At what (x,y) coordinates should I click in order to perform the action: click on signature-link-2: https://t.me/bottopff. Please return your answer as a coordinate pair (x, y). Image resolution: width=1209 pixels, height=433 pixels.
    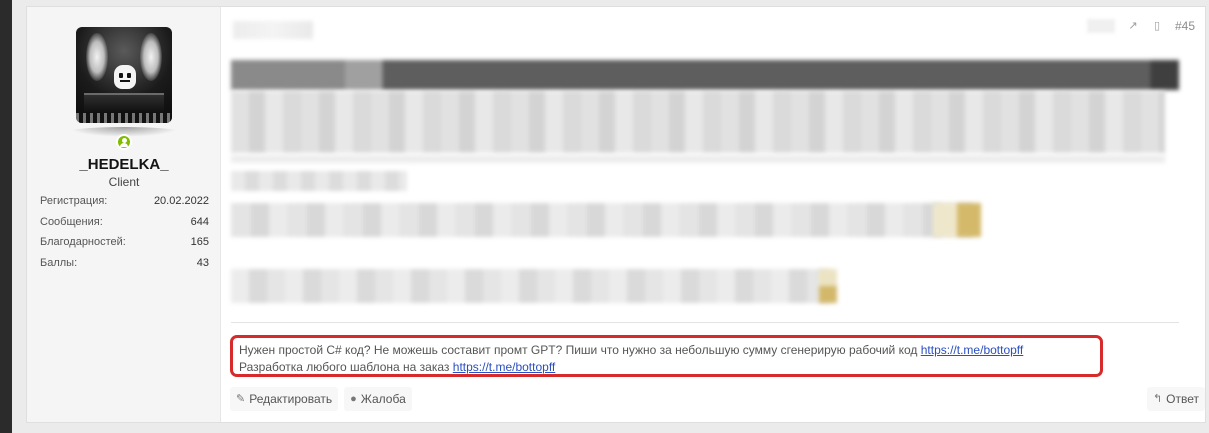
    Looking at the image, I should click on (504, 367).